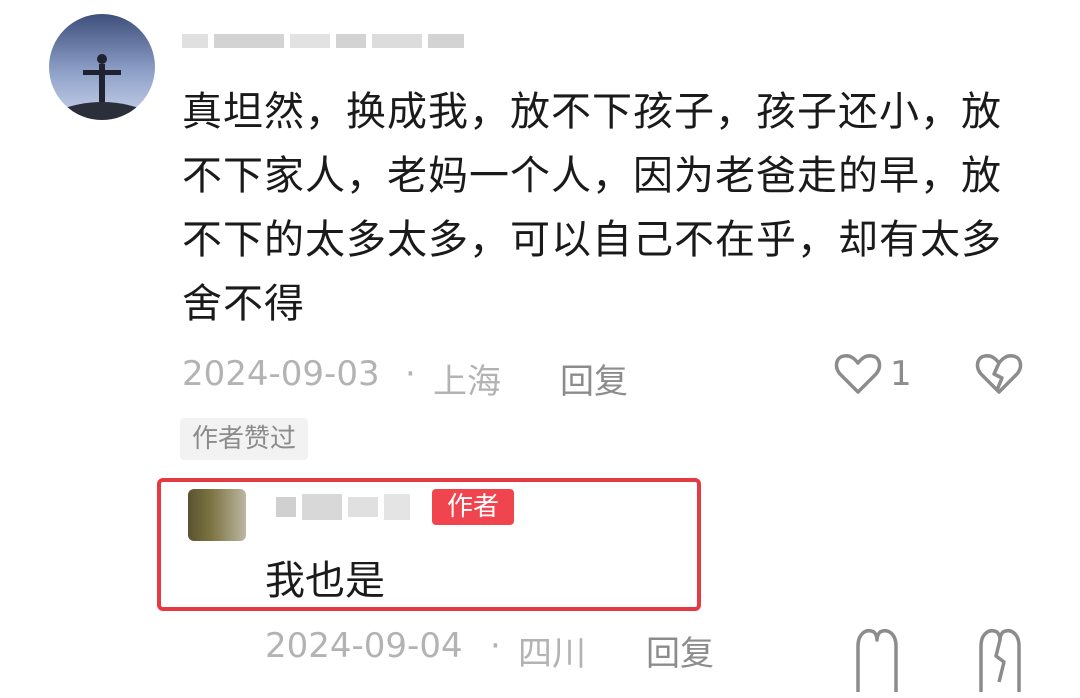  Describe the element at coordinates (244, 439) in the screenshot. I see `author-liked-tag: 作者赞过` at that location.